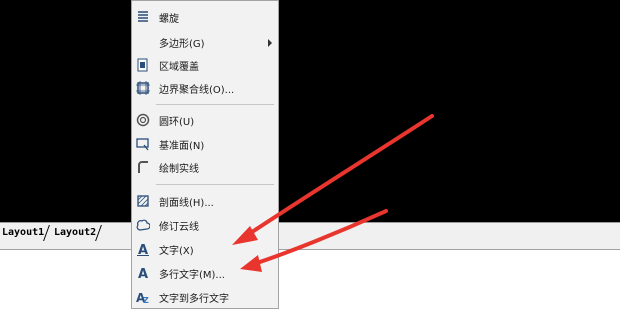  What do you see at coordinates (194, 299) in the screenshot?
I see `menu-item-label: 文字到多行文字` at bounding box center [194, 299].